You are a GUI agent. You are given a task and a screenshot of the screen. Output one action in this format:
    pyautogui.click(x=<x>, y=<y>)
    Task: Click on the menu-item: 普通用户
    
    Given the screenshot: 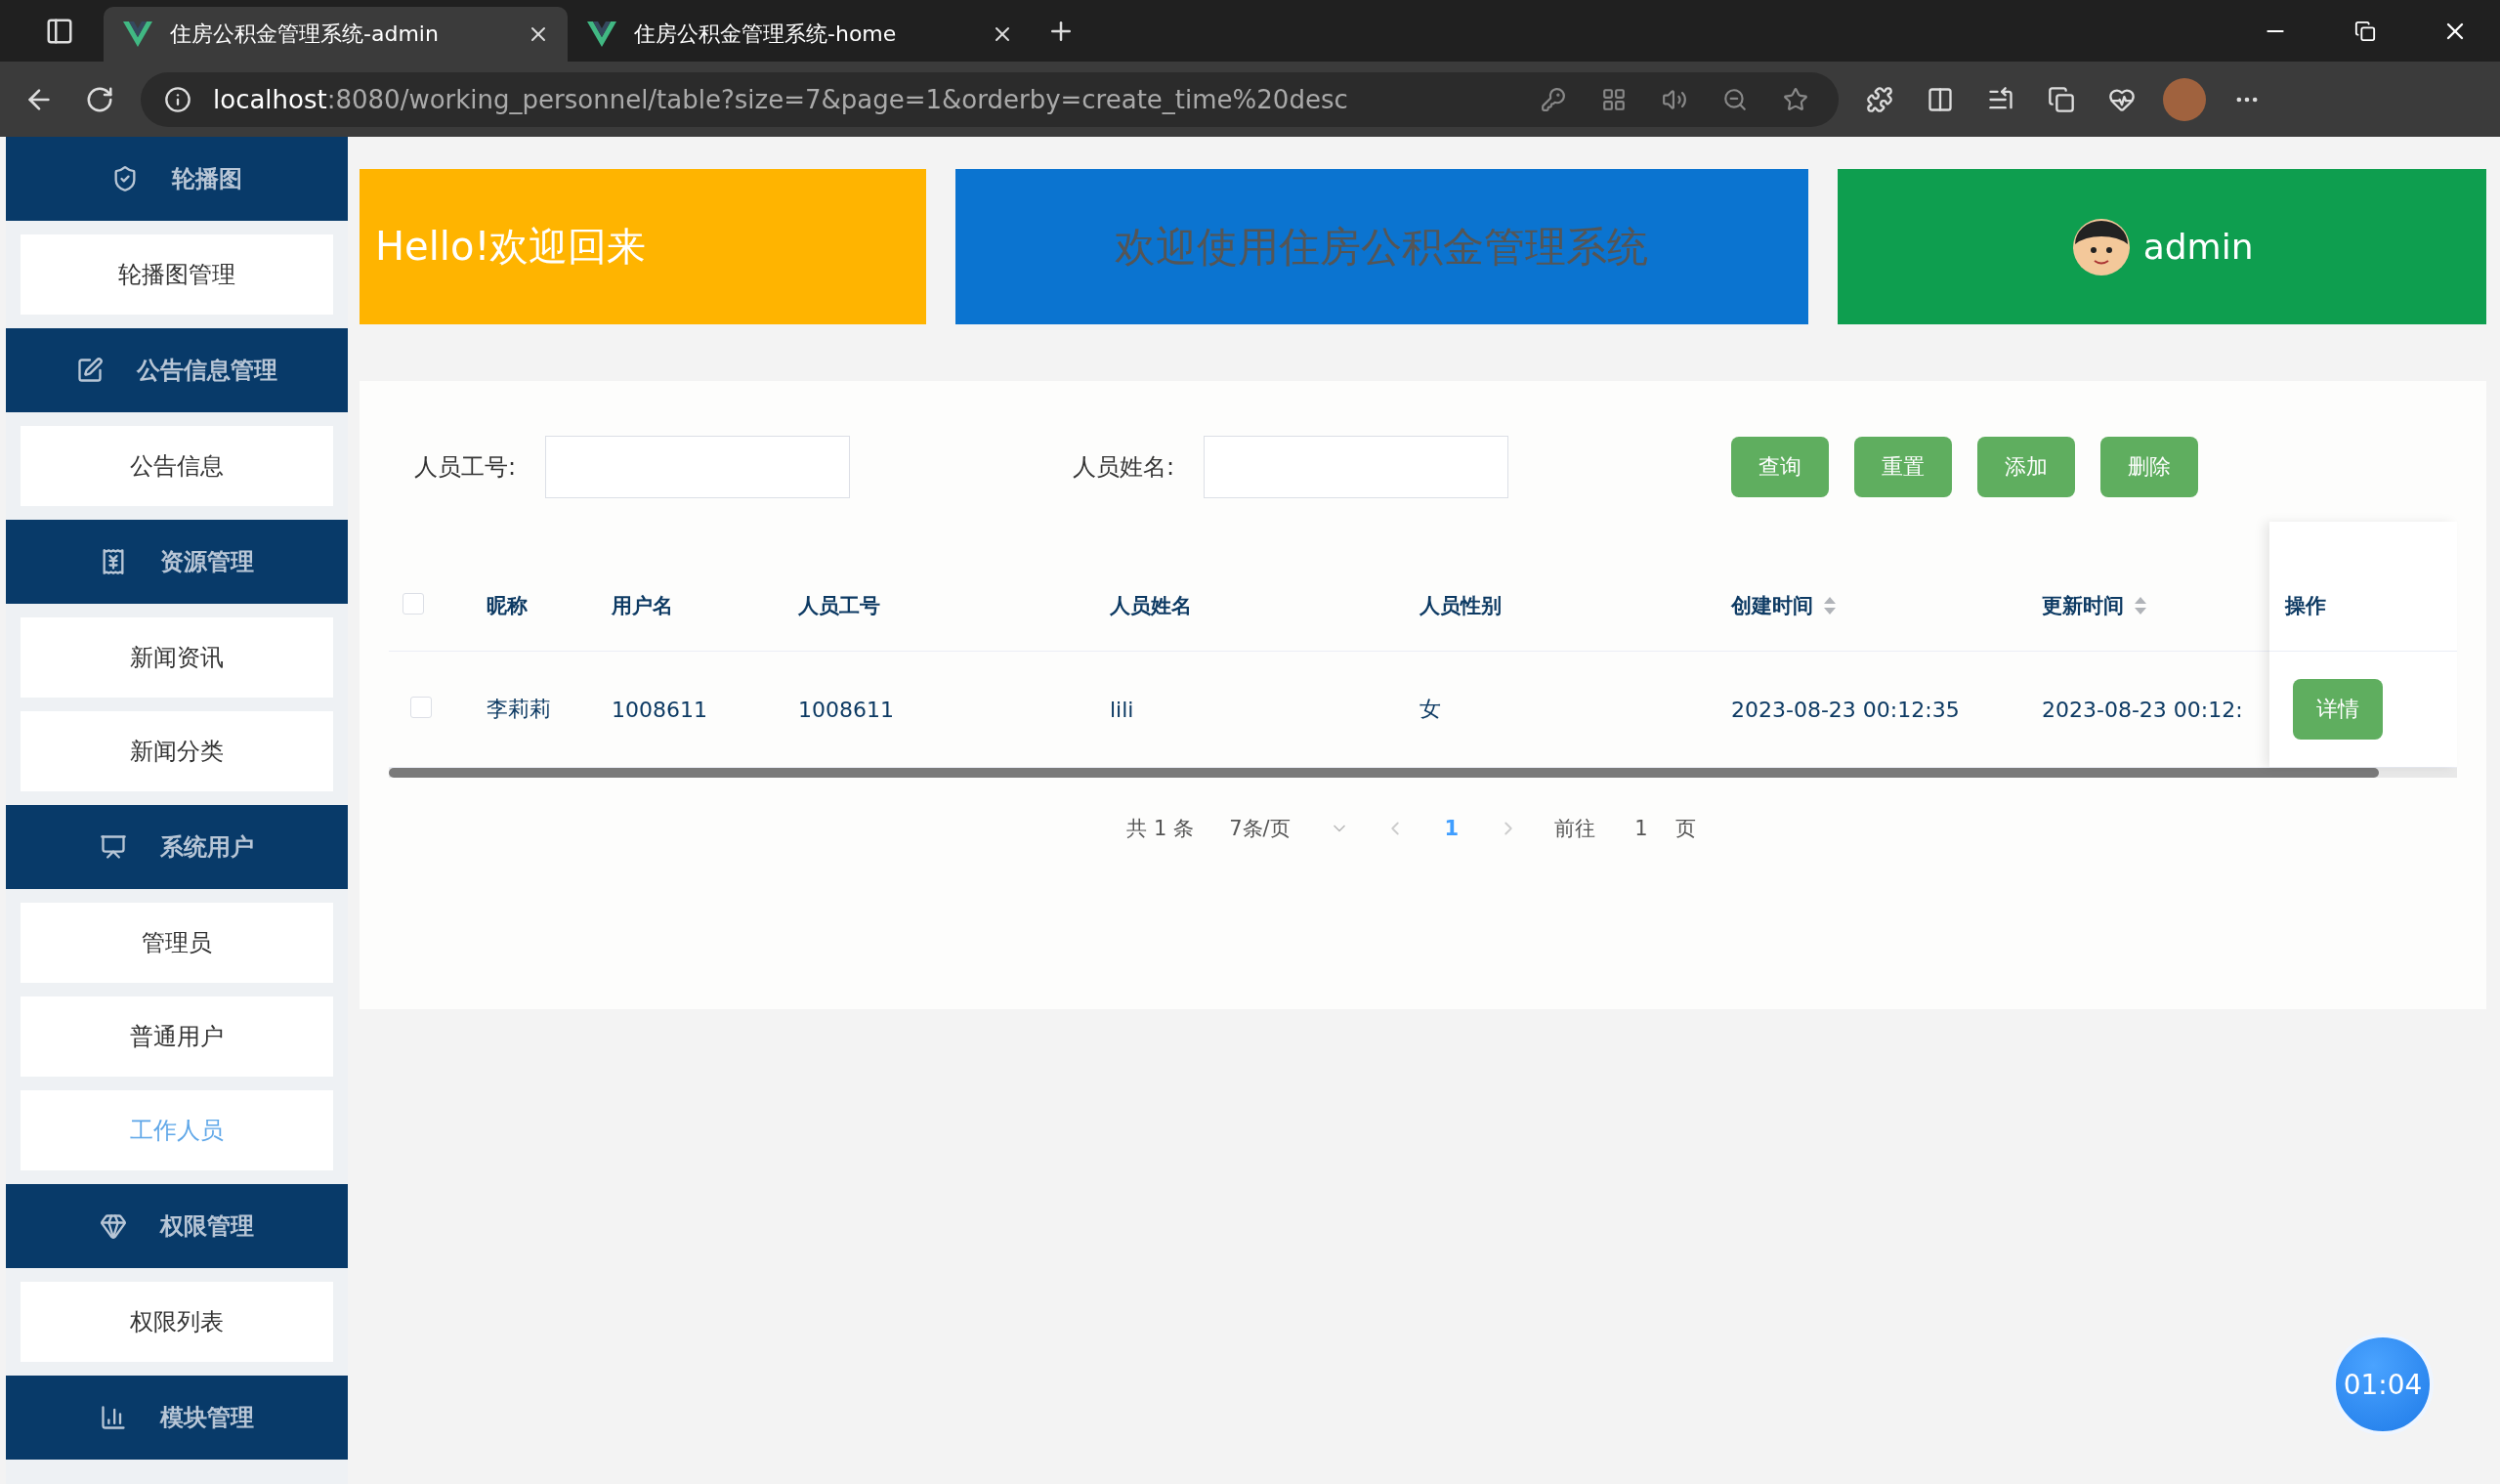 What is the action you would take?
    pyautogui.click(x=177, y=1036)
    